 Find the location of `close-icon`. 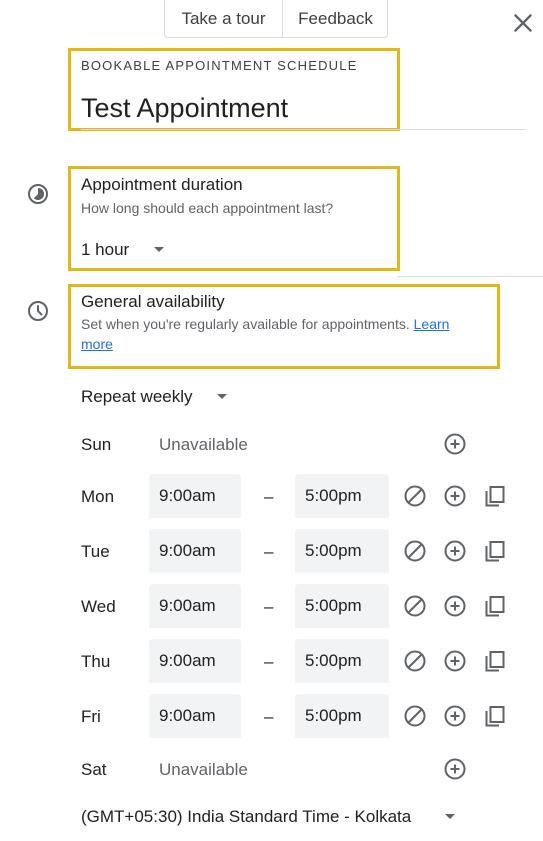

close-icon is located at coordinates (523, 23).